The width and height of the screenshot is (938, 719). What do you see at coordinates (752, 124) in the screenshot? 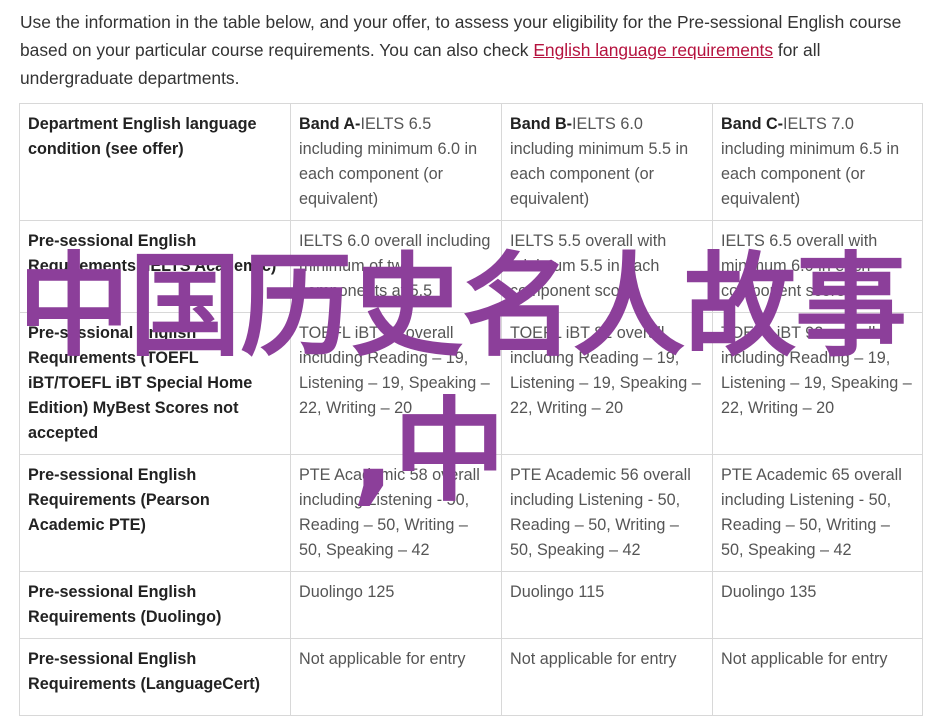
I see `band-label: Band C-` at bounding box center [752, 124].